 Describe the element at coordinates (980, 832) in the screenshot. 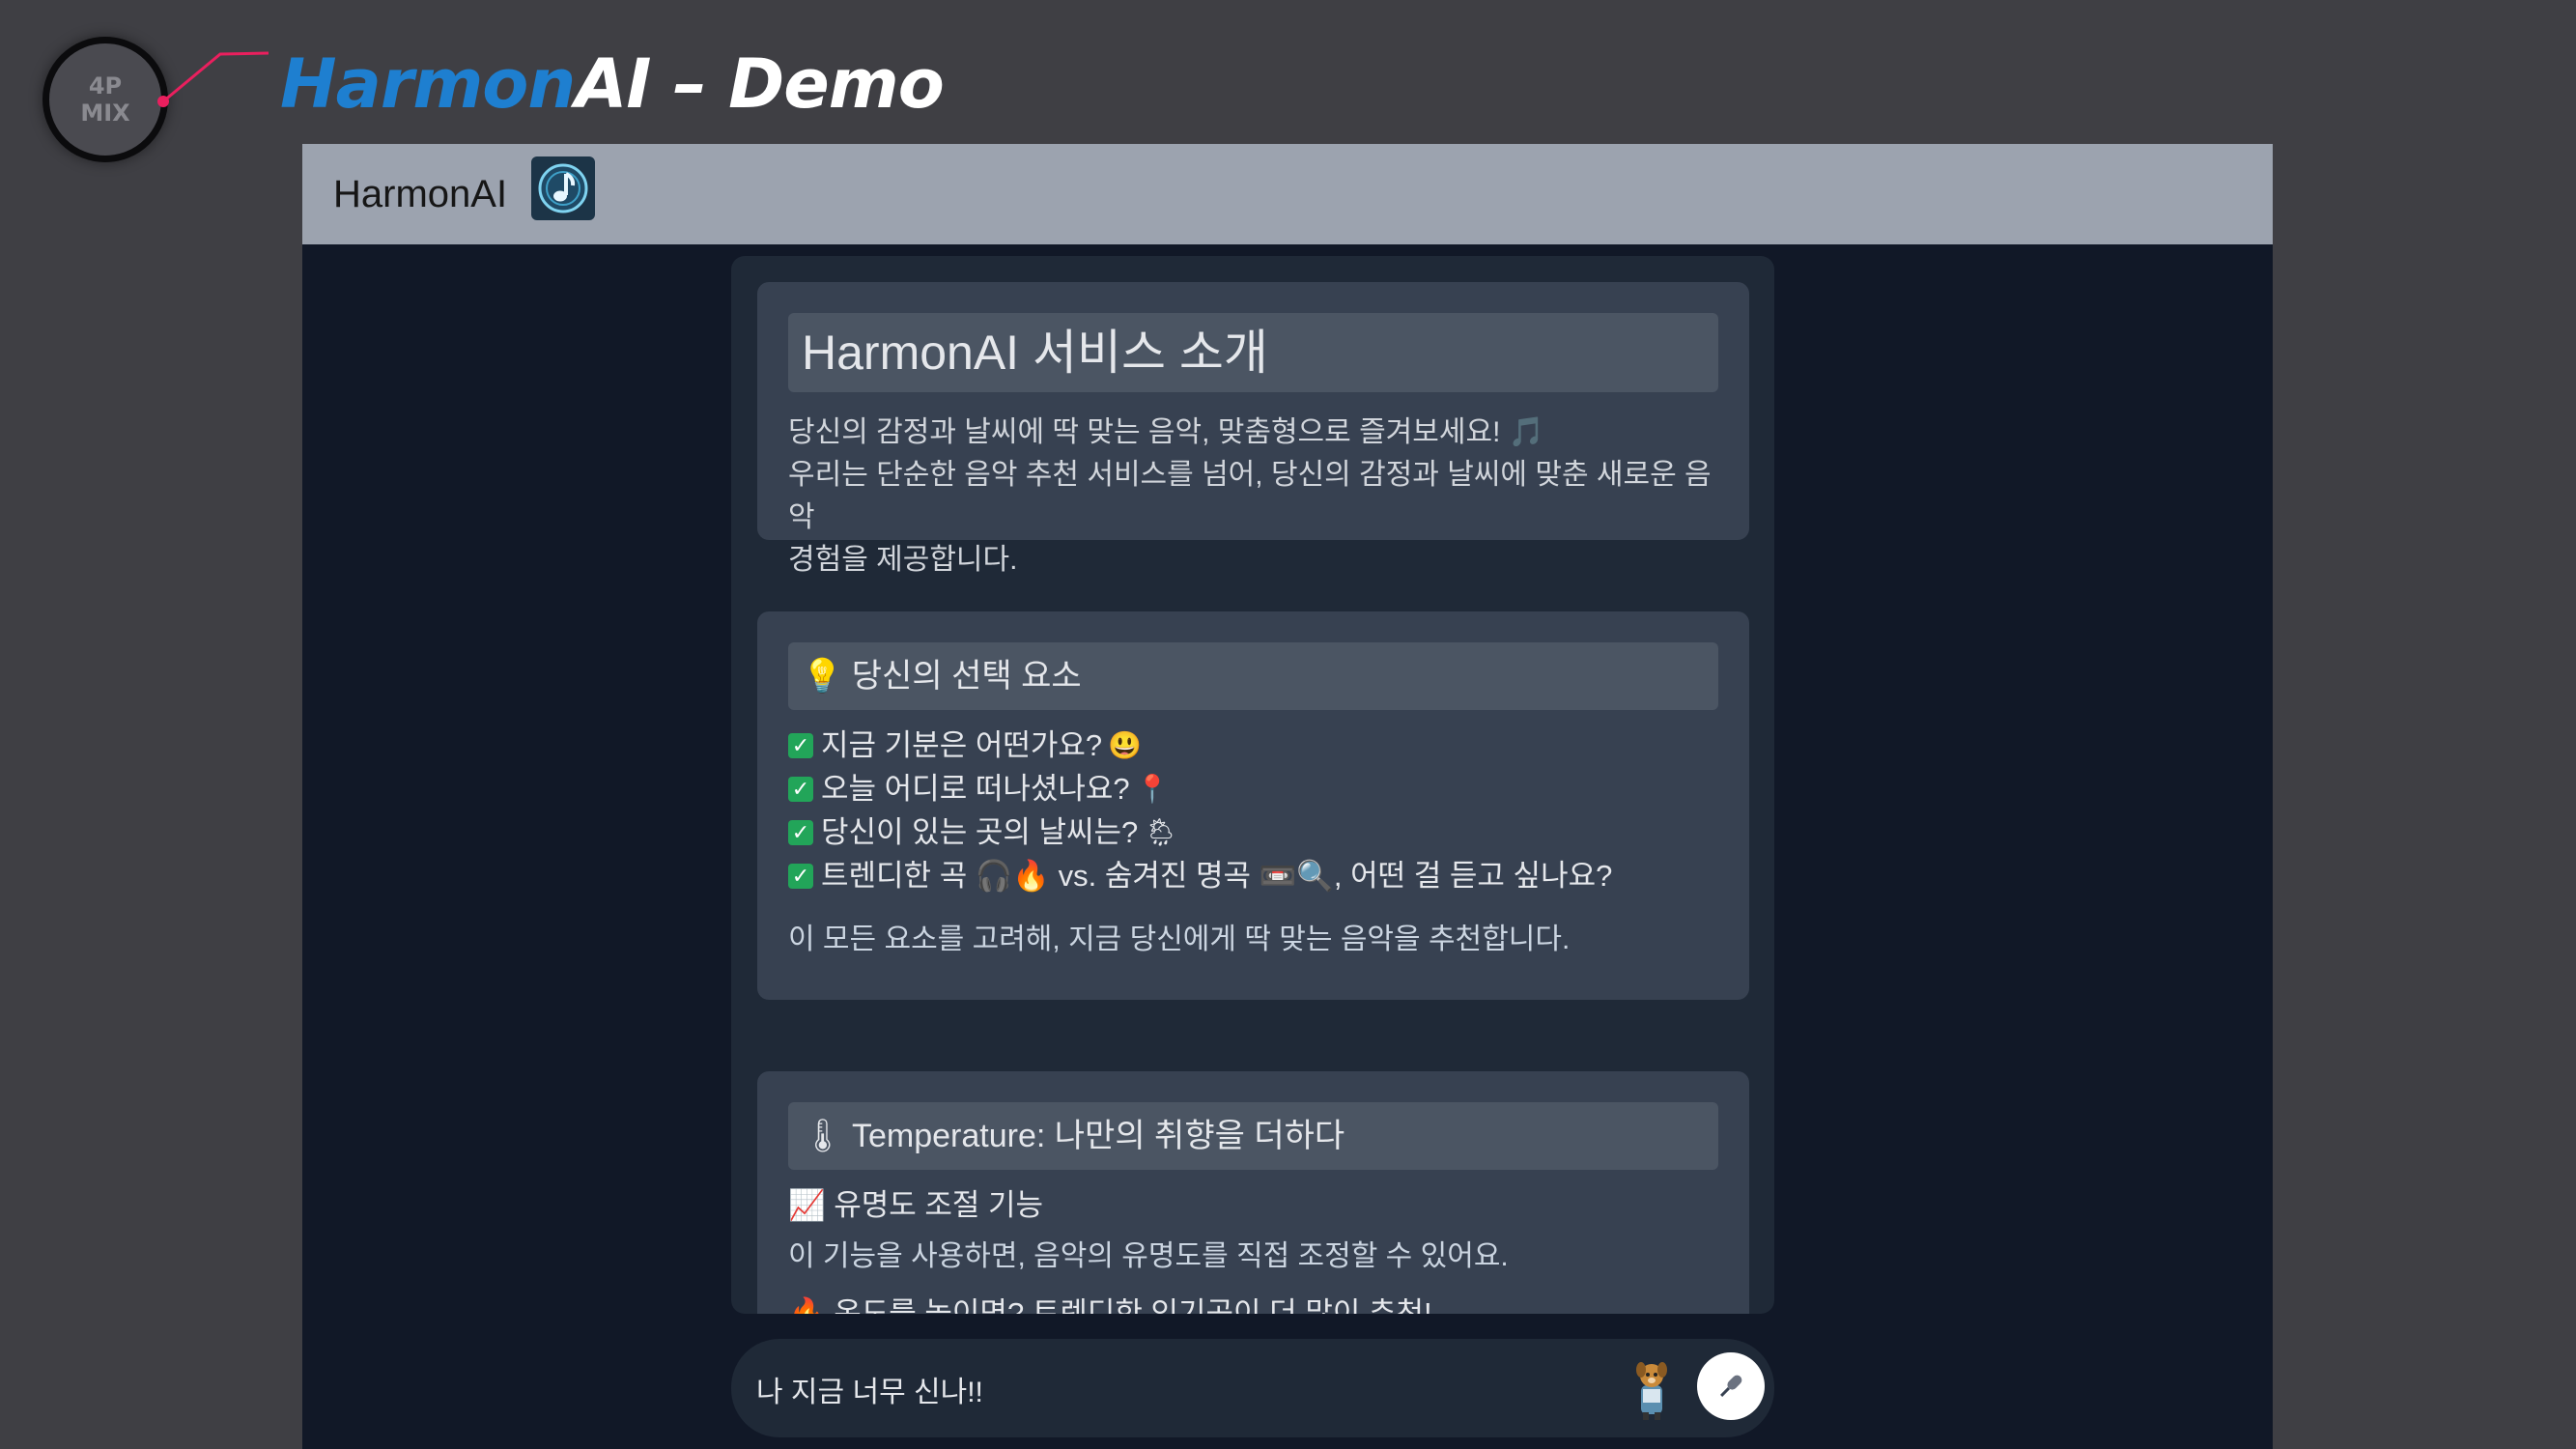

I see `choice-item-text: 당신이 있는 곳의 날씨는?` at that location.